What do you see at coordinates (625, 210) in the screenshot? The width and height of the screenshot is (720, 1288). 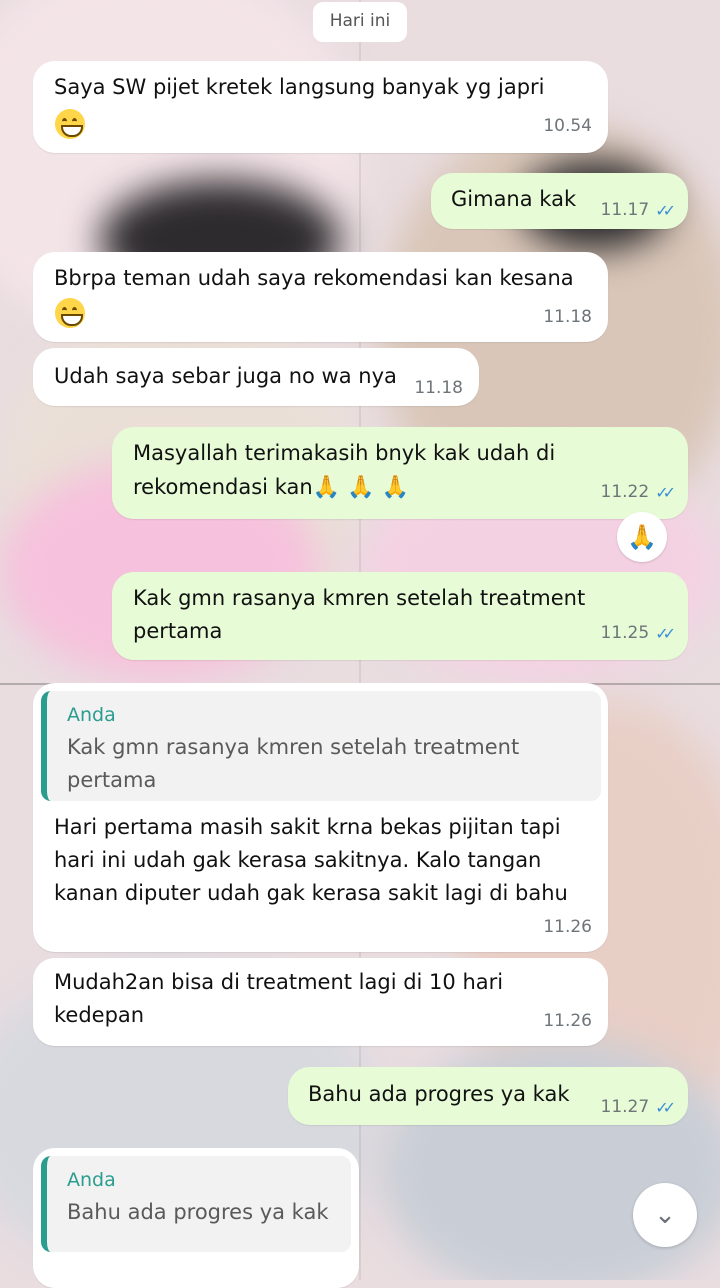 I see `message-time: 11.17` at bounding box center [625, 210].